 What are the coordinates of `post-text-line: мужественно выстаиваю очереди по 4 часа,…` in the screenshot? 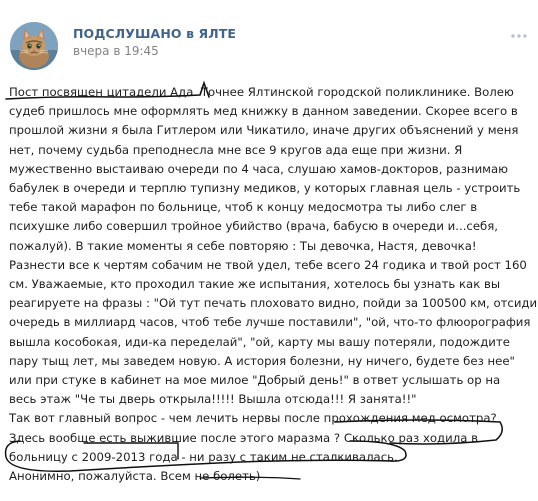 It's located at (258, 168).